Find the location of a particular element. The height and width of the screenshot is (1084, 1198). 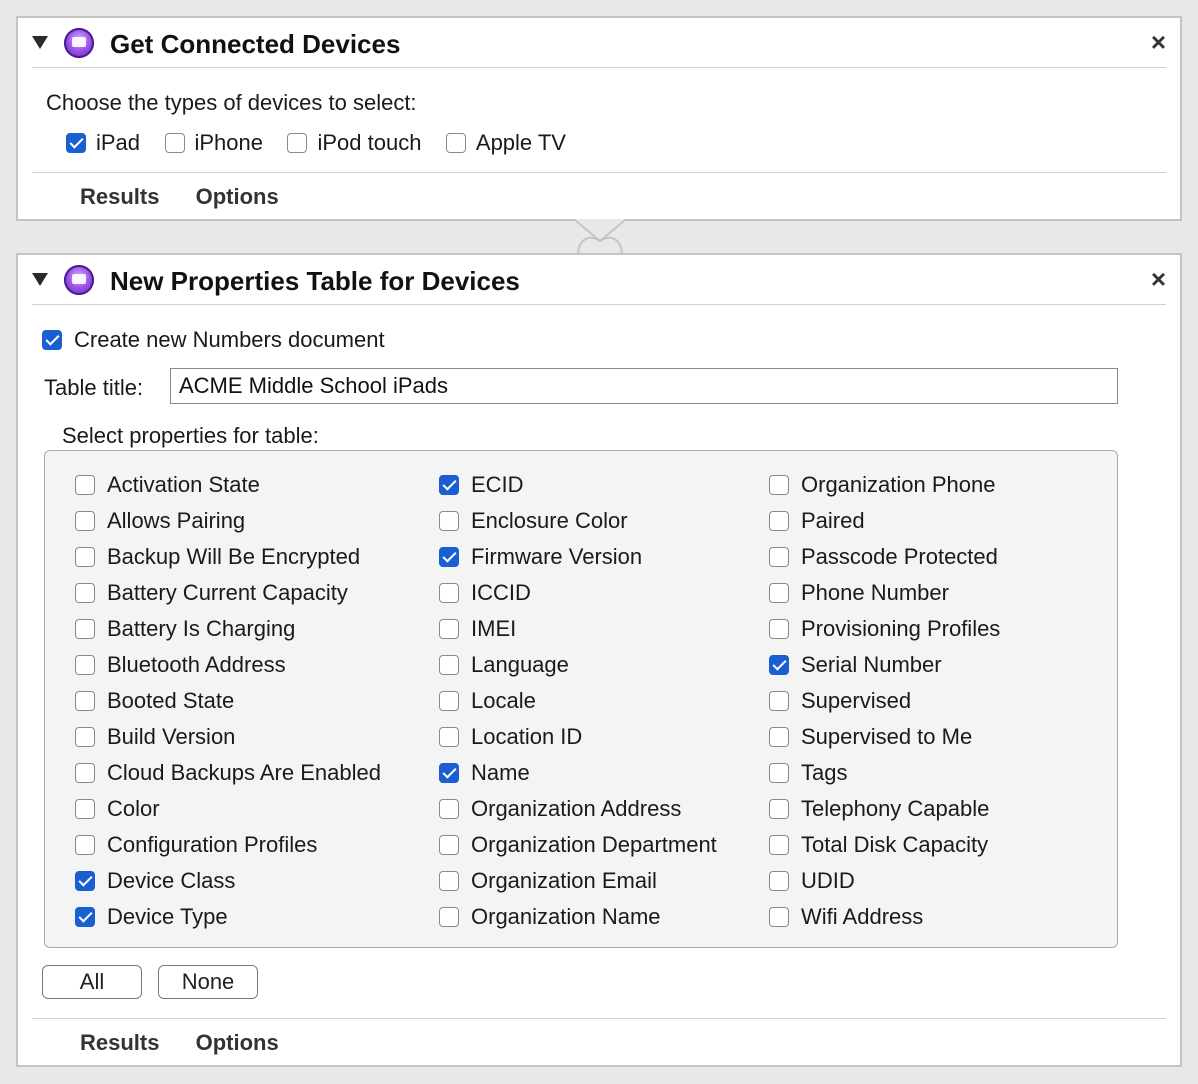

property-option: Color is located at coordinates (228, 809).